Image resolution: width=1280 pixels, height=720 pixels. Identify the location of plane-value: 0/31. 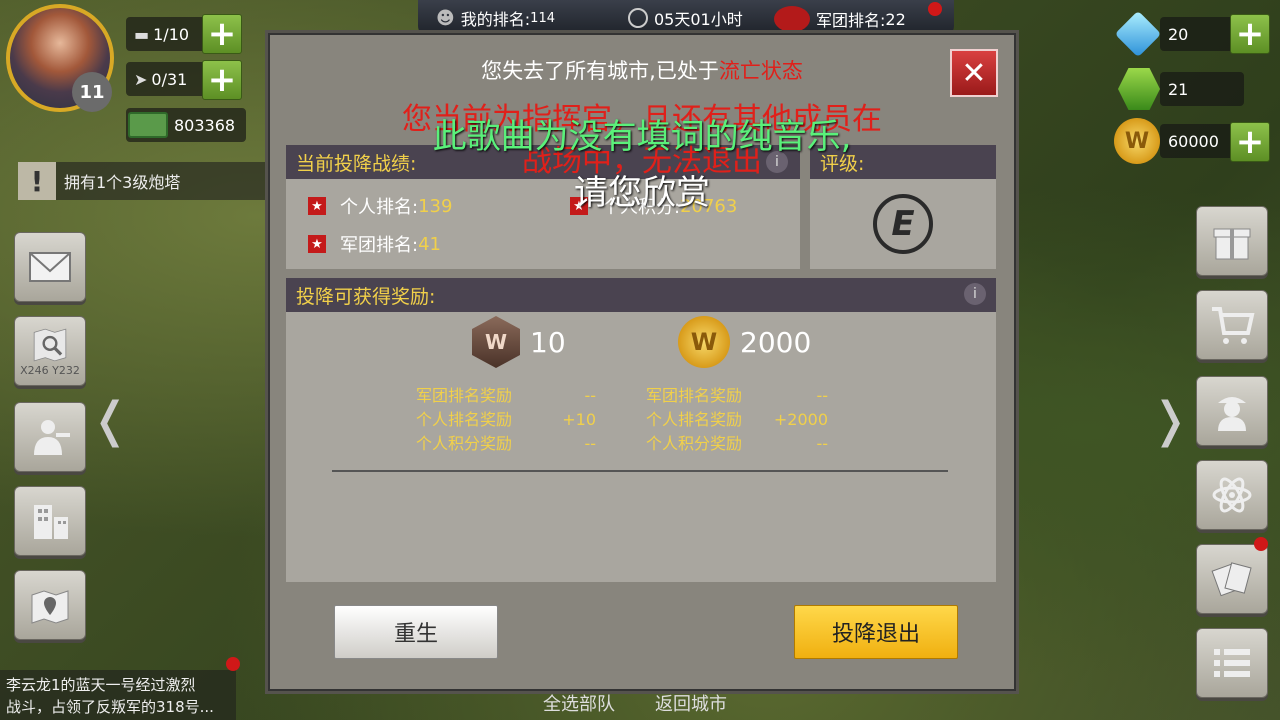
(169, 79).